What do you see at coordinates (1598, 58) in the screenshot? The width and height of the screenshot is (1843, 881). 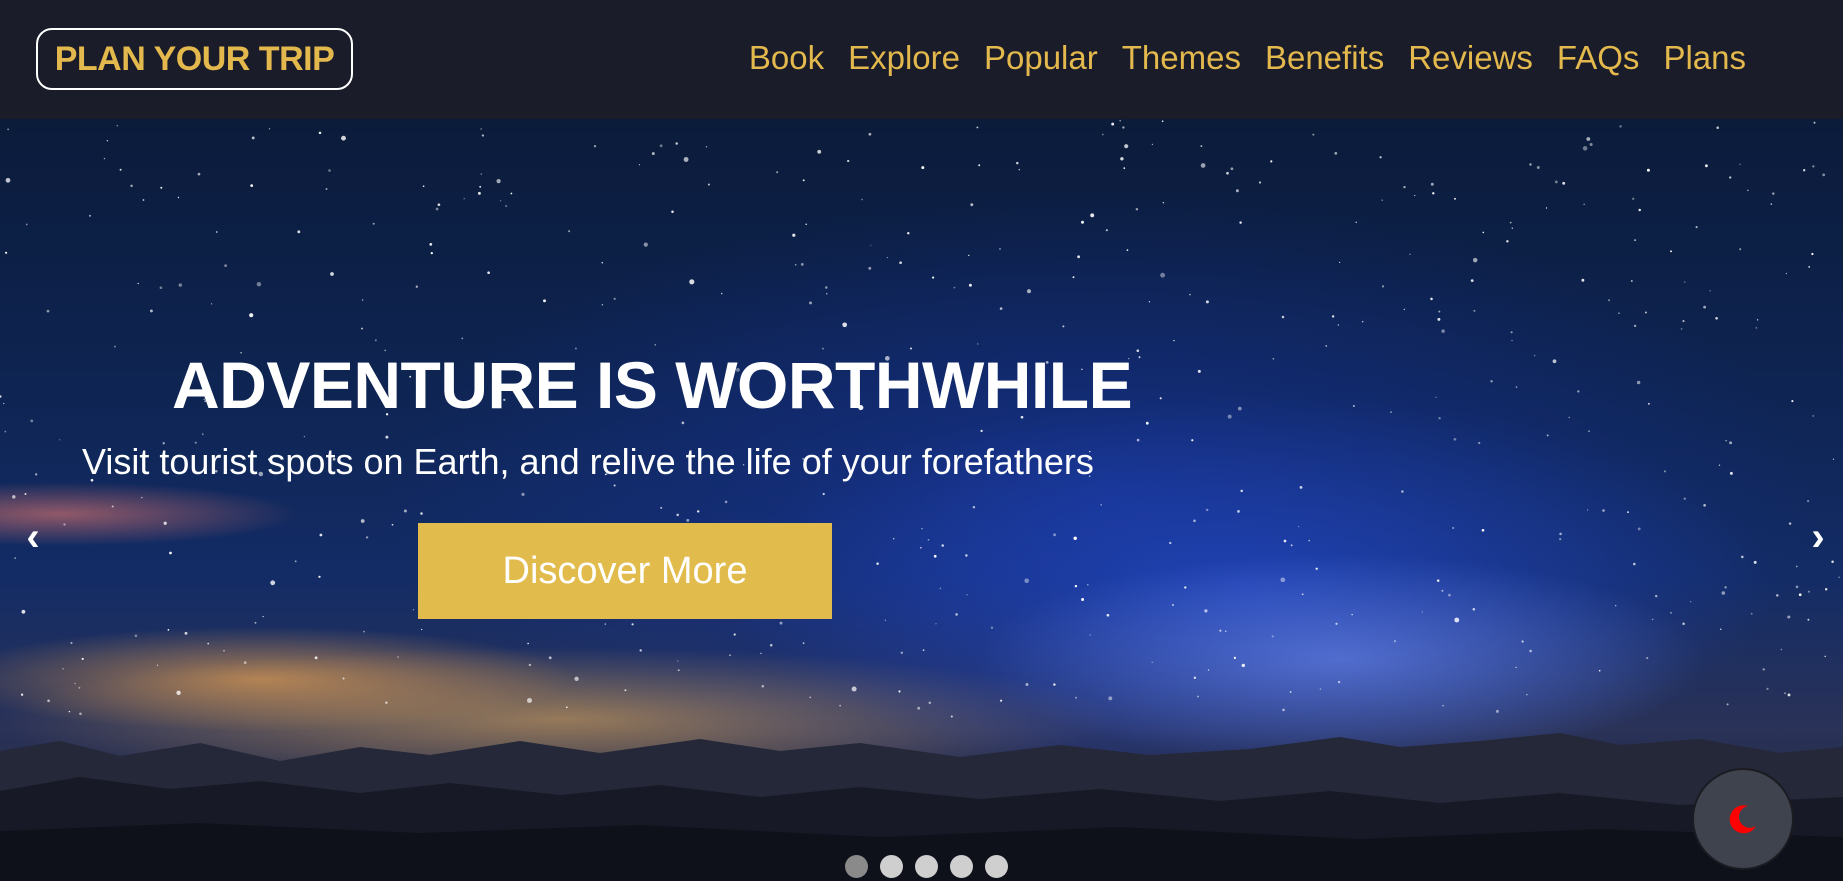 I see `nav-link-faqs: FAQs` at bounding box center [1598, 58].